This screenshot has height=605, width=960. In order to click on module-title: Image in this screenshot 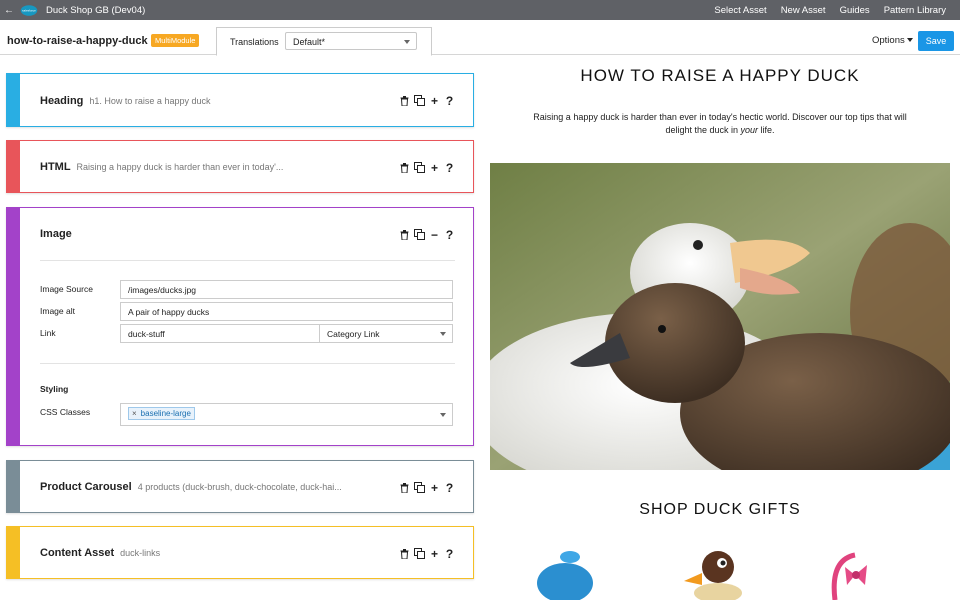, I will do `click(56, 234)`.